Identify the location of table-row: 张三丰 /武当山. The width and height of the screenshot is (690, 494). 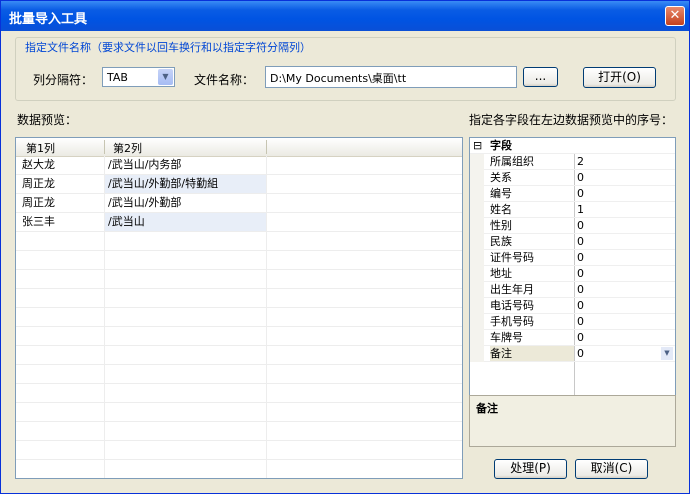
(239, 222).